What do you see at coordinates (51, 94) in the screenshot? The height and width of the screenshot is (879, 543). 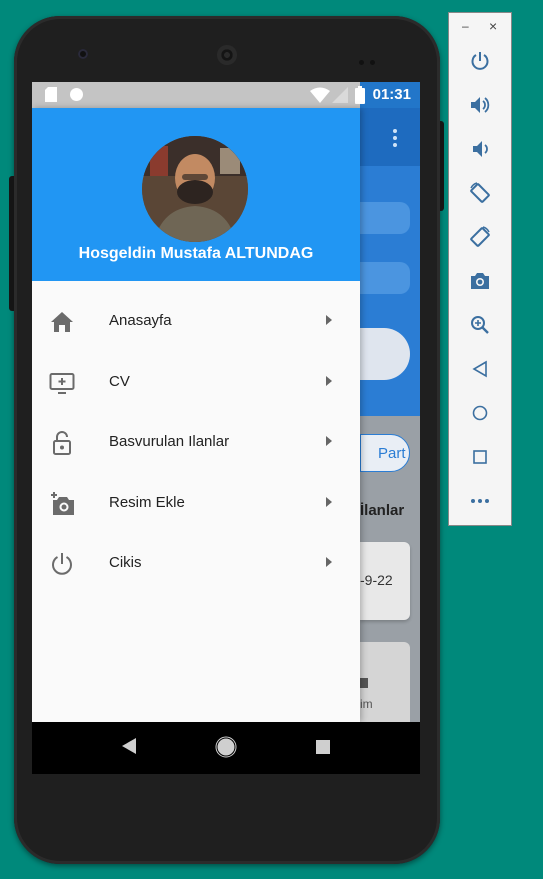 I see `sd-card-icon` at bounding box center [51, 94].